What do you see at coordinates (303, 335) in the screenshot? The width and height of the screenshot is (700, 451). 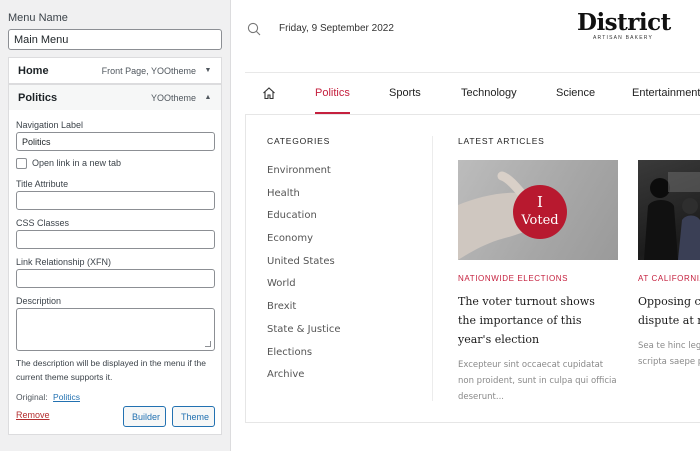 I see `category-link: State & Justice` at bounding box center [303, 335].